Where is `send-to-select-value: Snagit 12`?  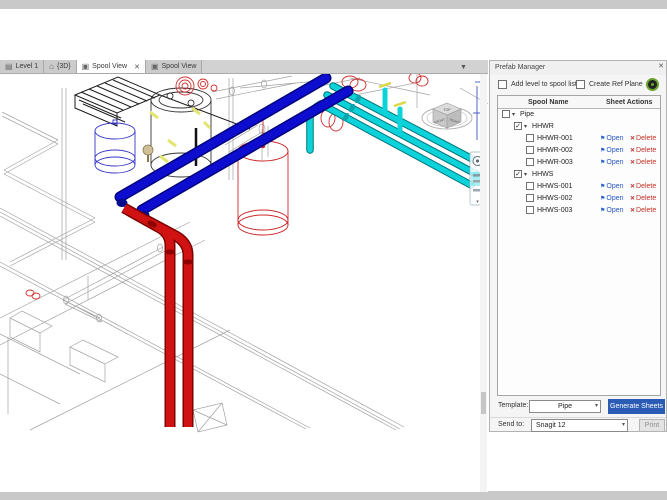
send-to-select-value: Snagit 12 is located at coordinates (551, 425).